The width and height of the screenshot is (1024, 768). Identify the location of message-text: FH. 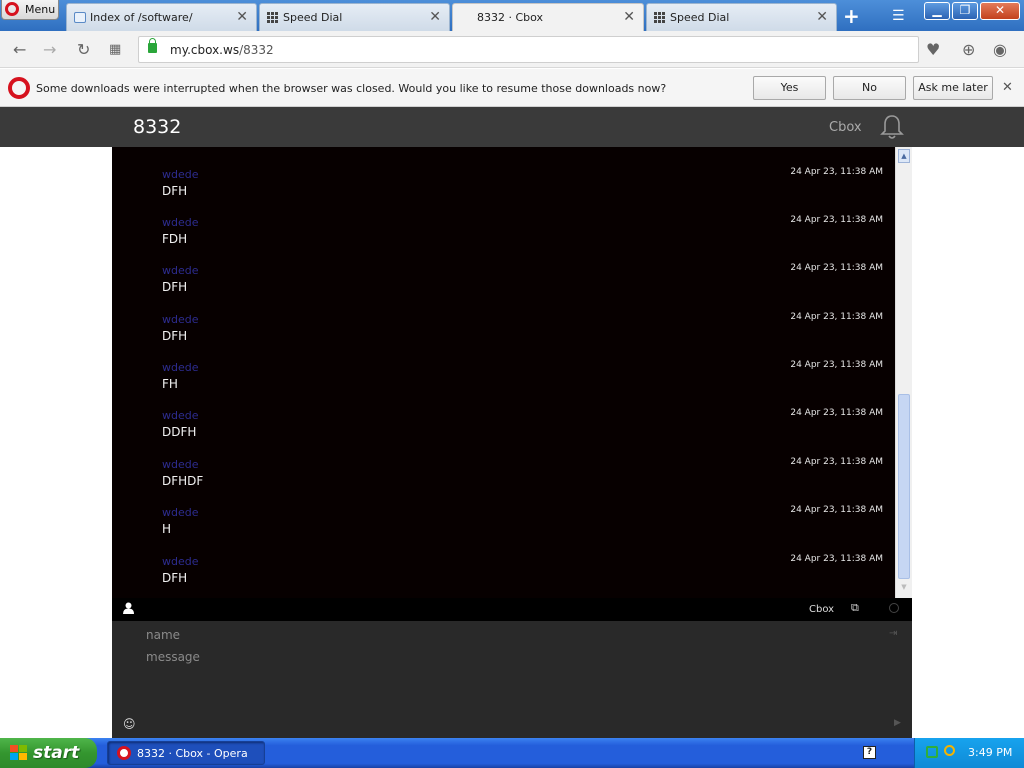
(170, 384).